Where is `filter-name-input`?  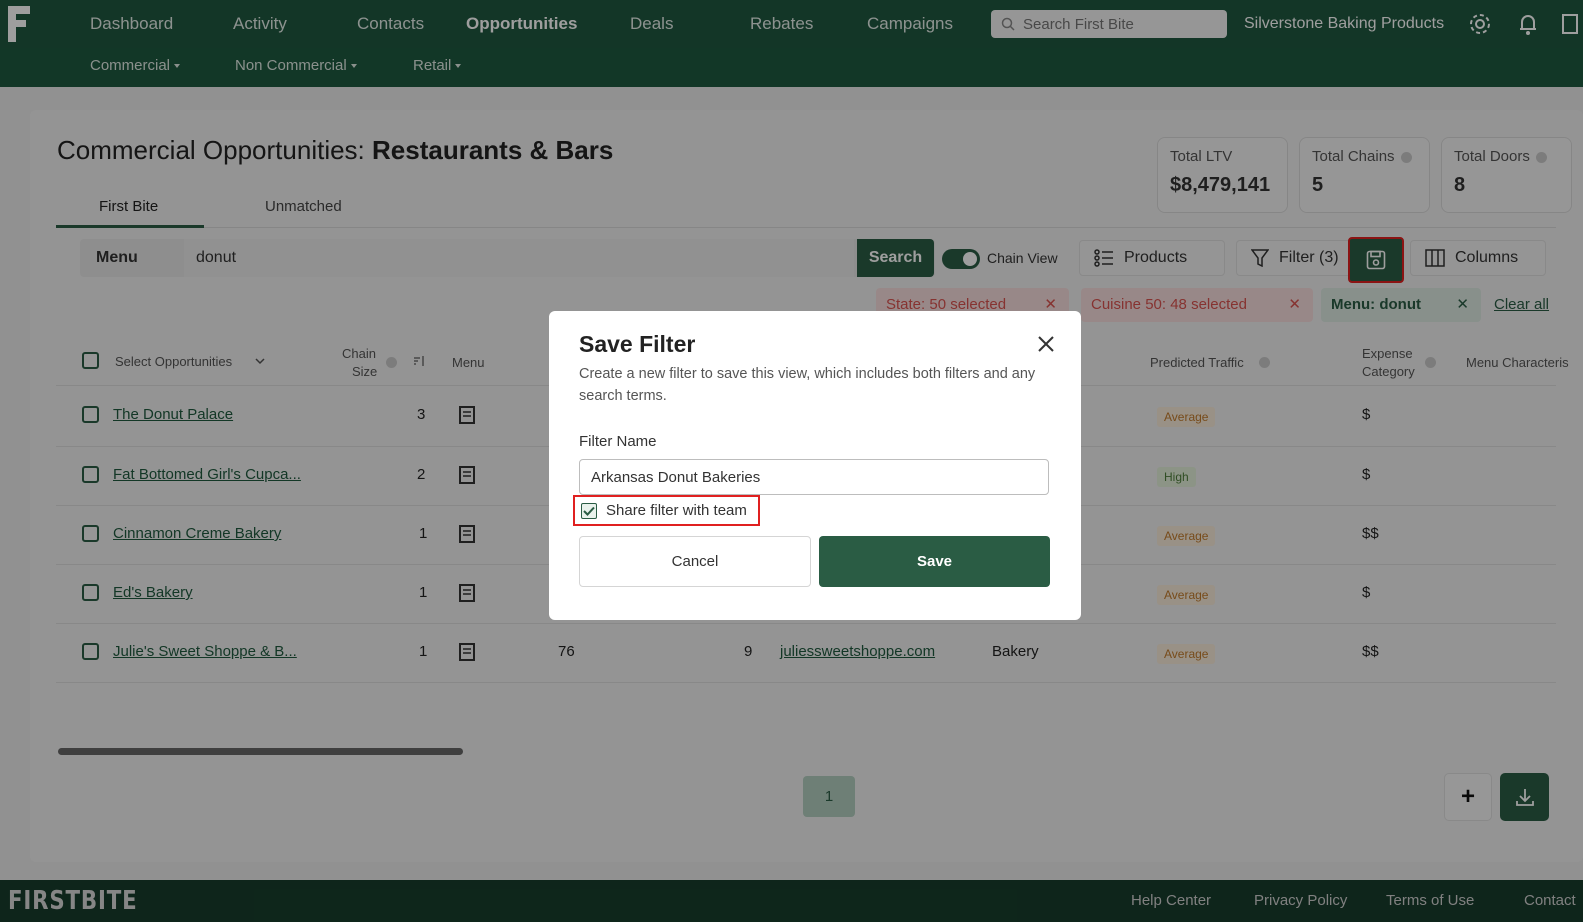 filter-name-input is located at coordinates (814, 477).